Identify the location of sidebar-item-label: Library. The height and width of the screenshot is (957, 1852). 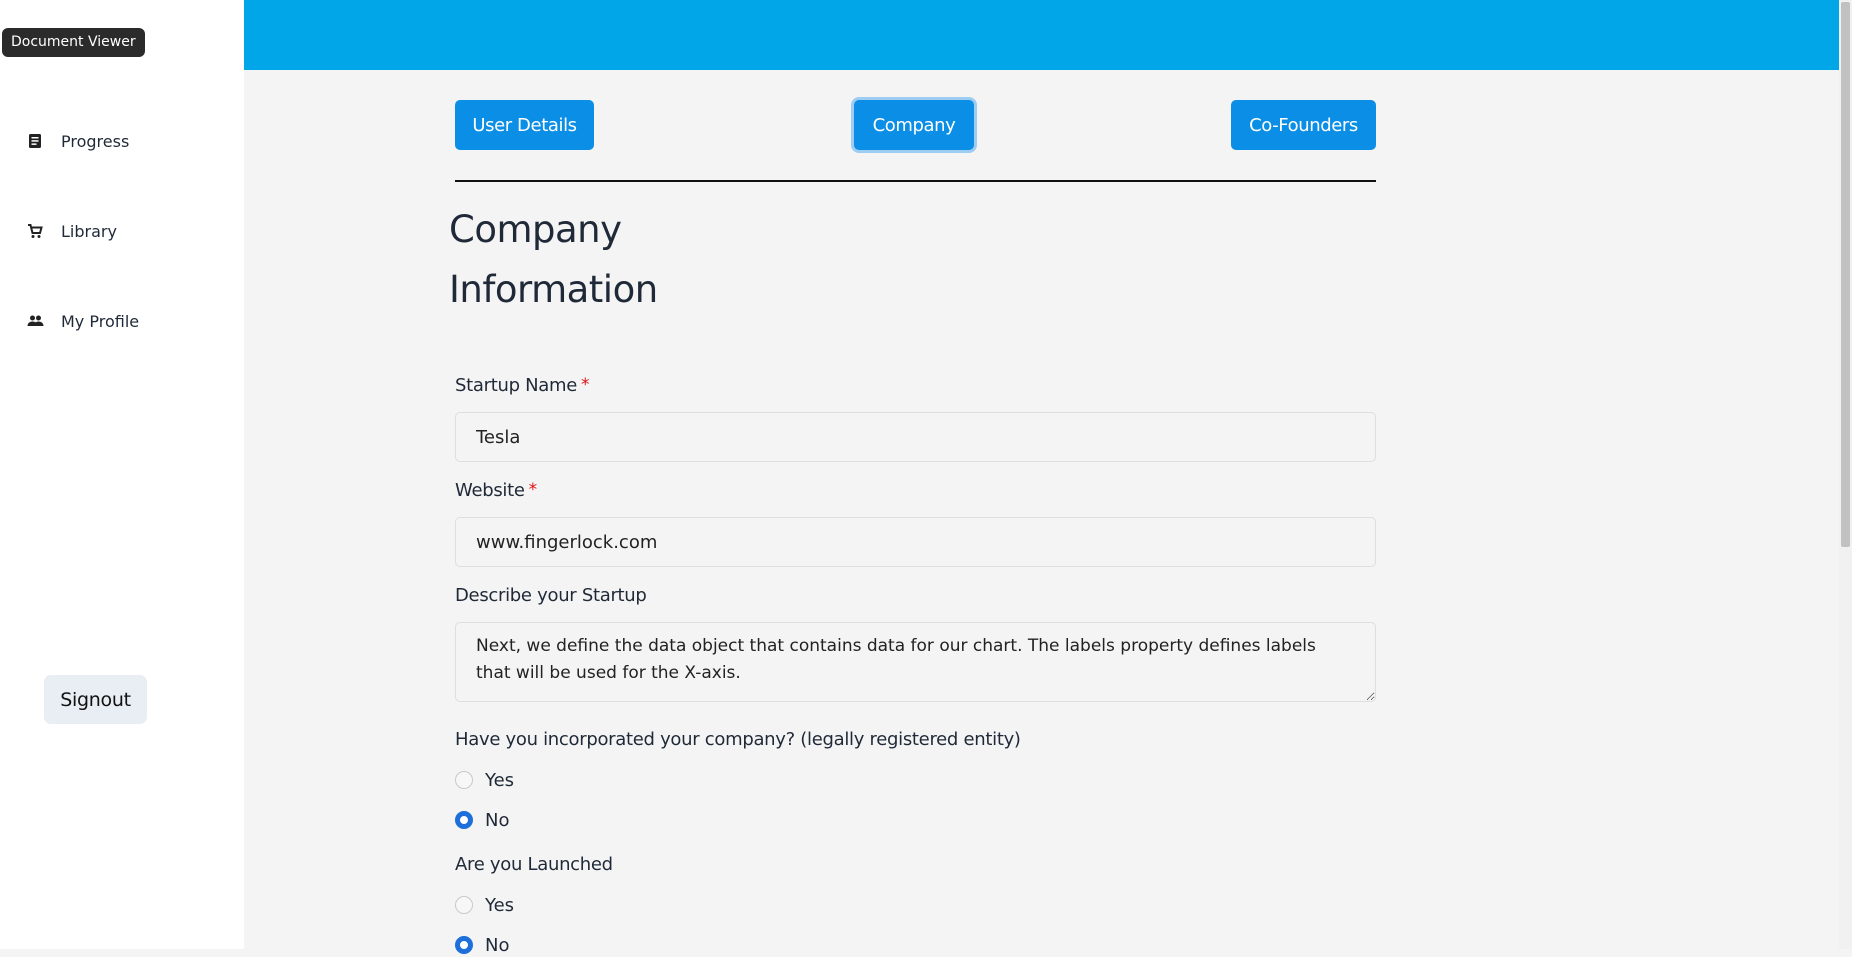
(89, 231).